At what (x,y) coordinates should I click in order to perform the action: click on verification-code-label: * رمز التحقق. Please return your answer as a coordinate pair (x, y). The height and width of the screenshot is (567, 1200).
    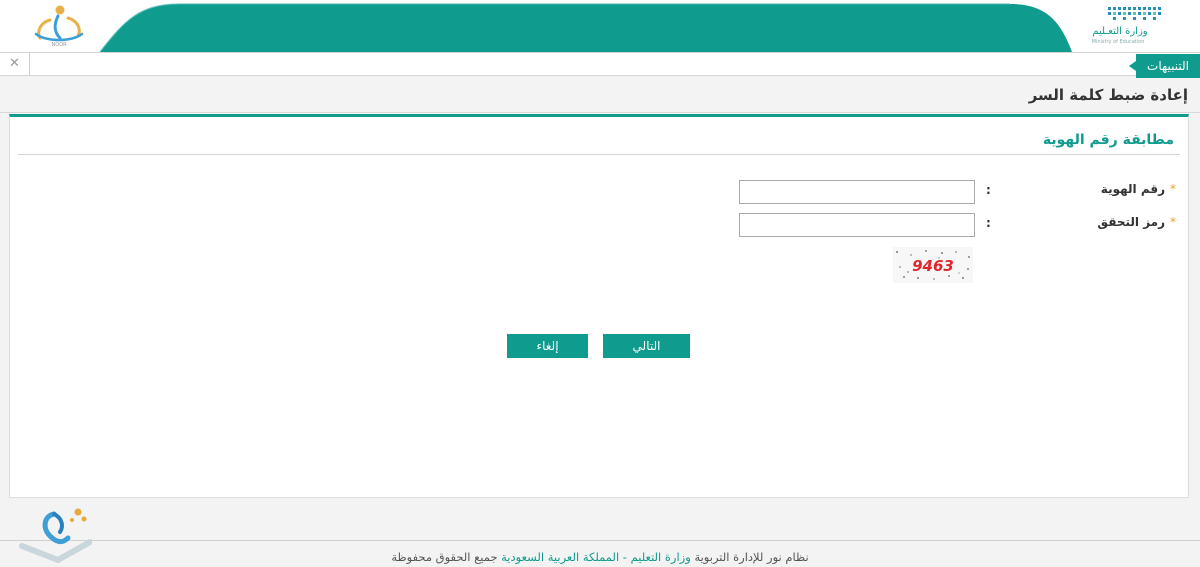
    Looking at the image, I should click on (1136, 222).